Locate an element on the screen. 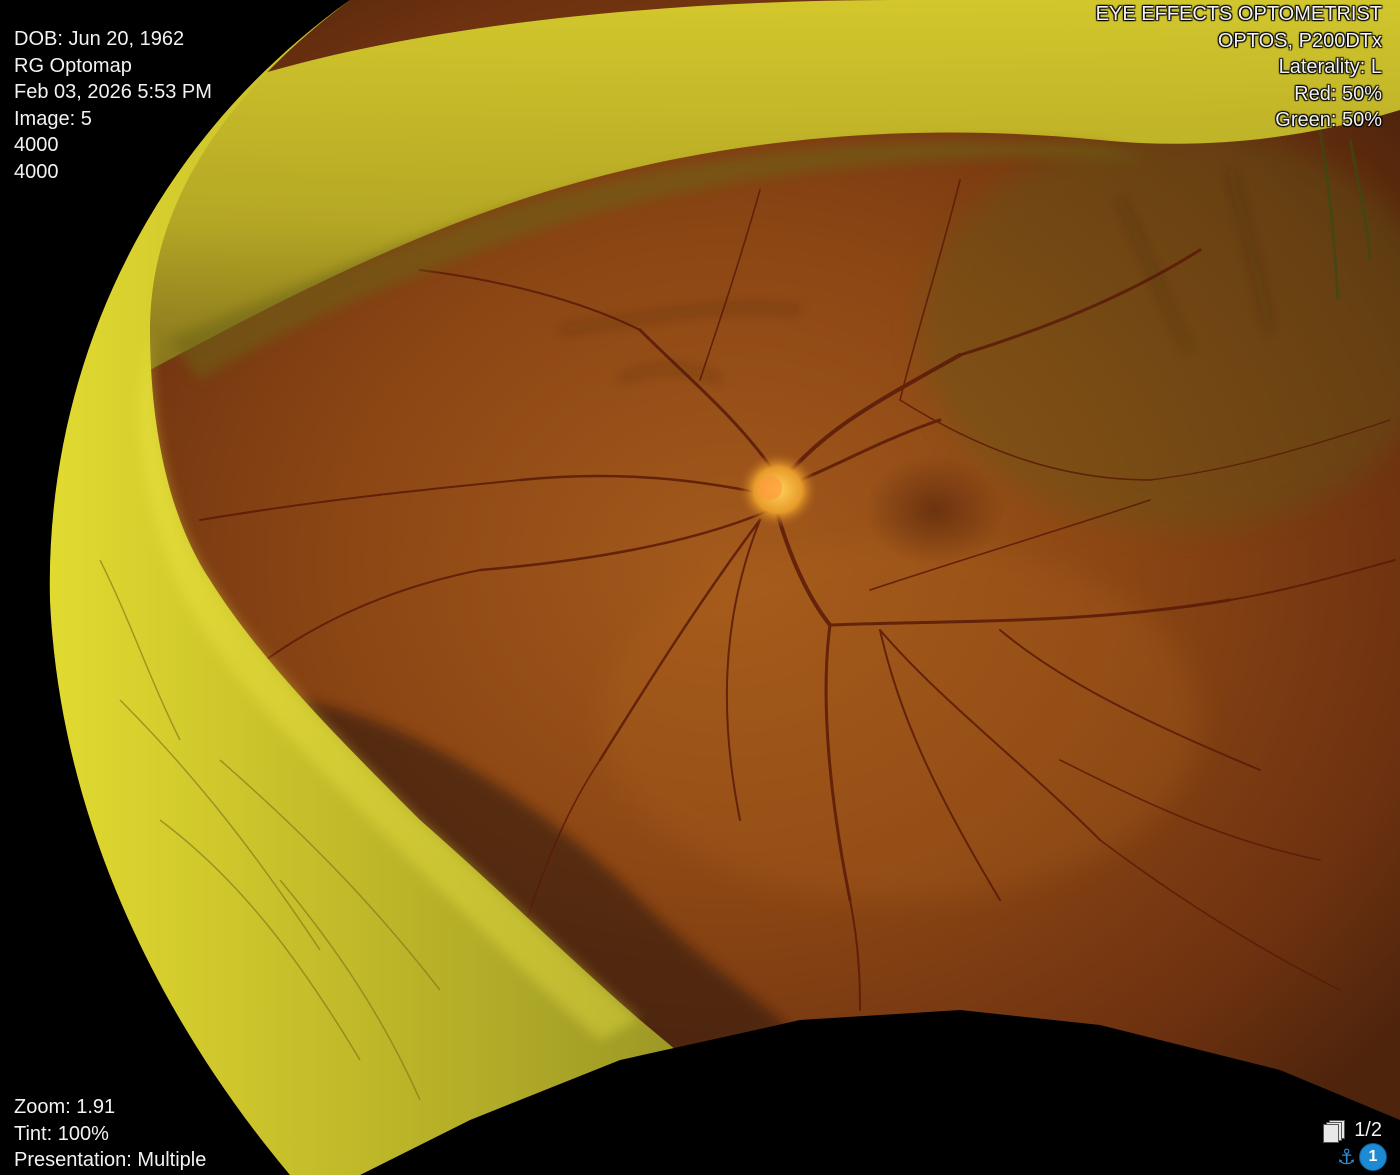 The image size is (1400, 1175). tint-level: Tint: 100% is located at coordinates (61, 1133).